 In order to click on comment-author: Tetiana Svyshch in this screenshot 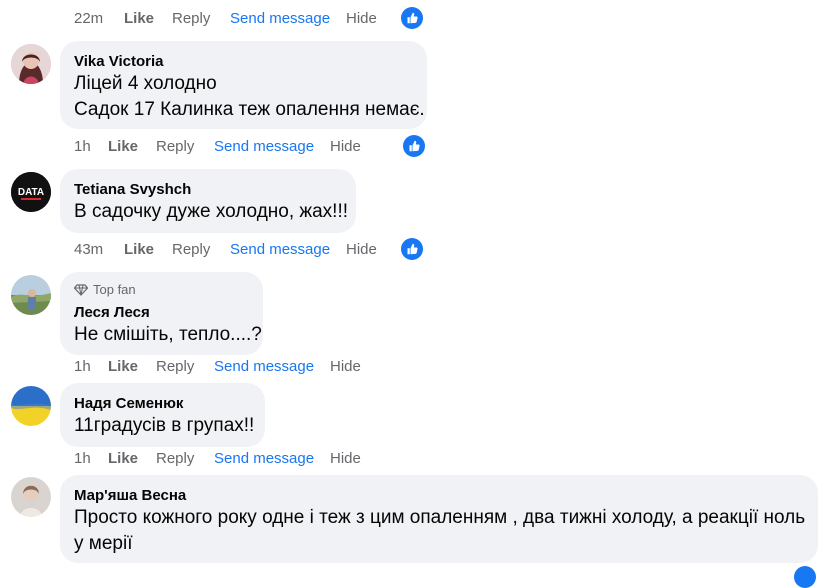, I will do `click(132, 189)`.